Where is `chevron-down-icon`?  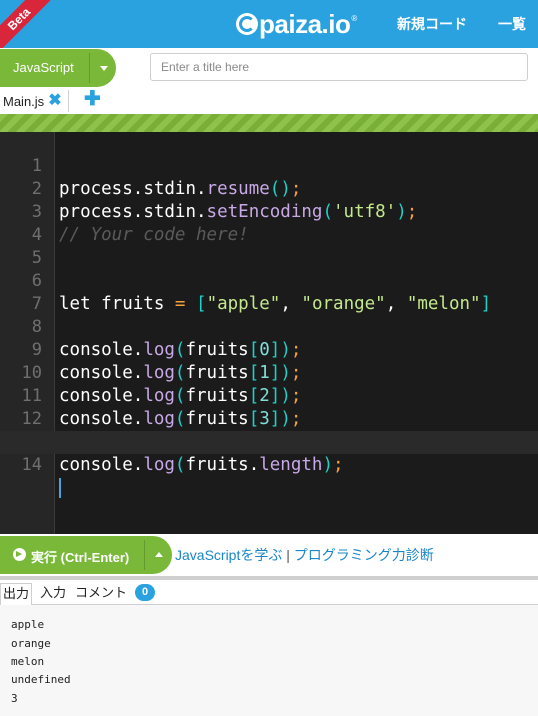
chevron-down-icon is located at coordinates (104, 68).